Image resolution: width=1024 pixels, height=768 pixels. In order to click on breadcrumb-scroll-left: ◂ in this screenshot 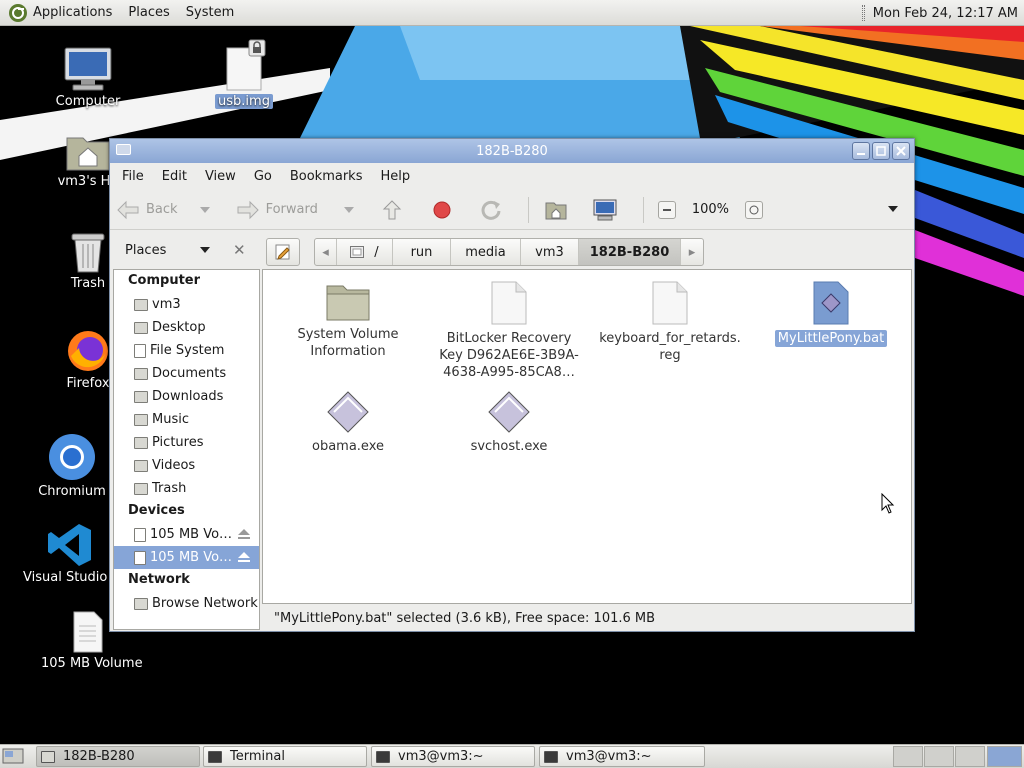, I will do `click(326, 252)`.